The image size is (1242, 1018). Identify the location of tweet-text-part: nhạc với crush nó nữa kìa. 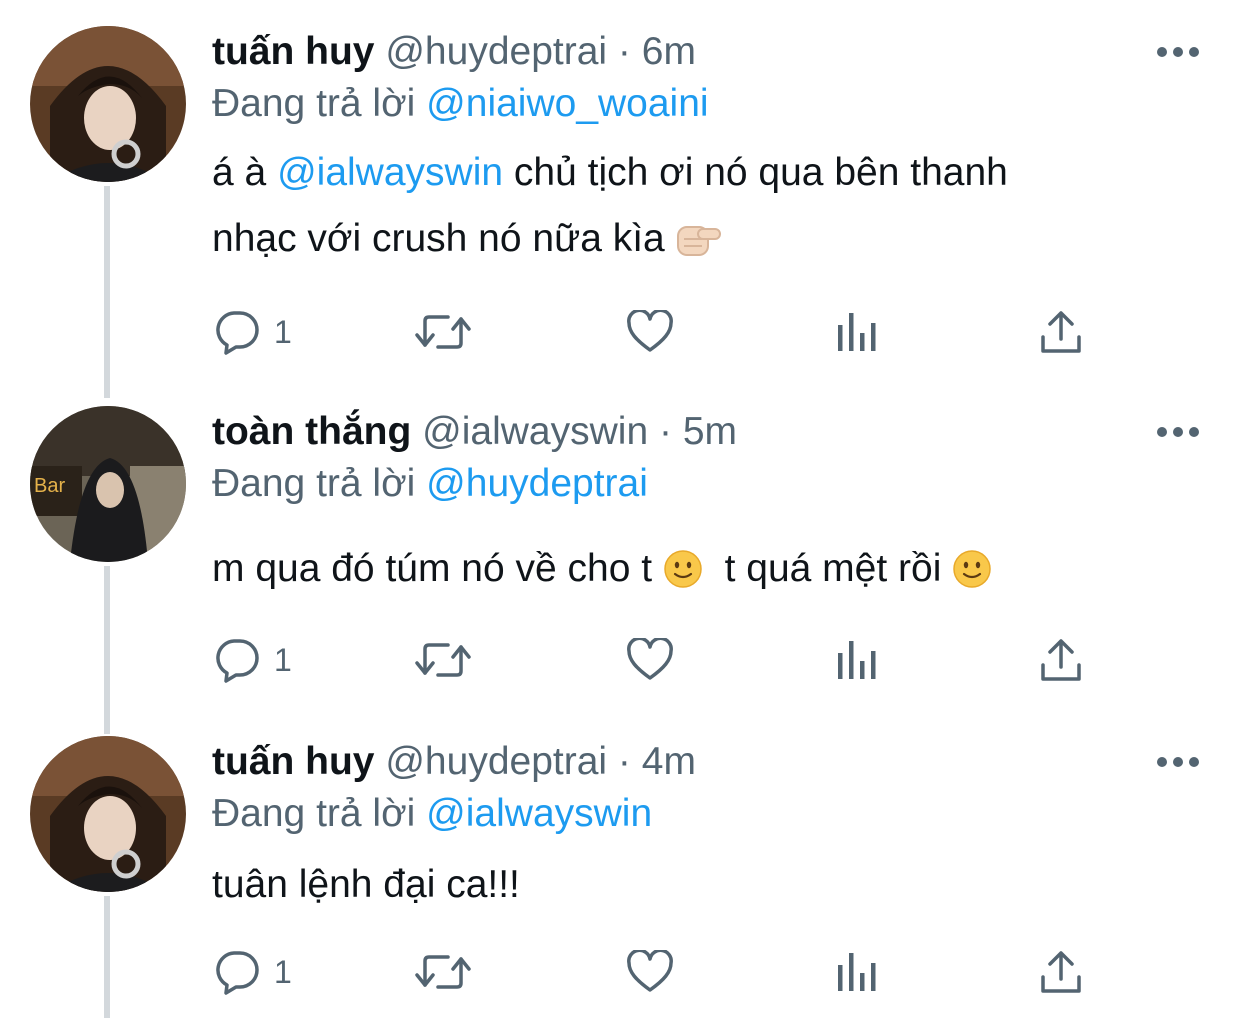
(438, 238).